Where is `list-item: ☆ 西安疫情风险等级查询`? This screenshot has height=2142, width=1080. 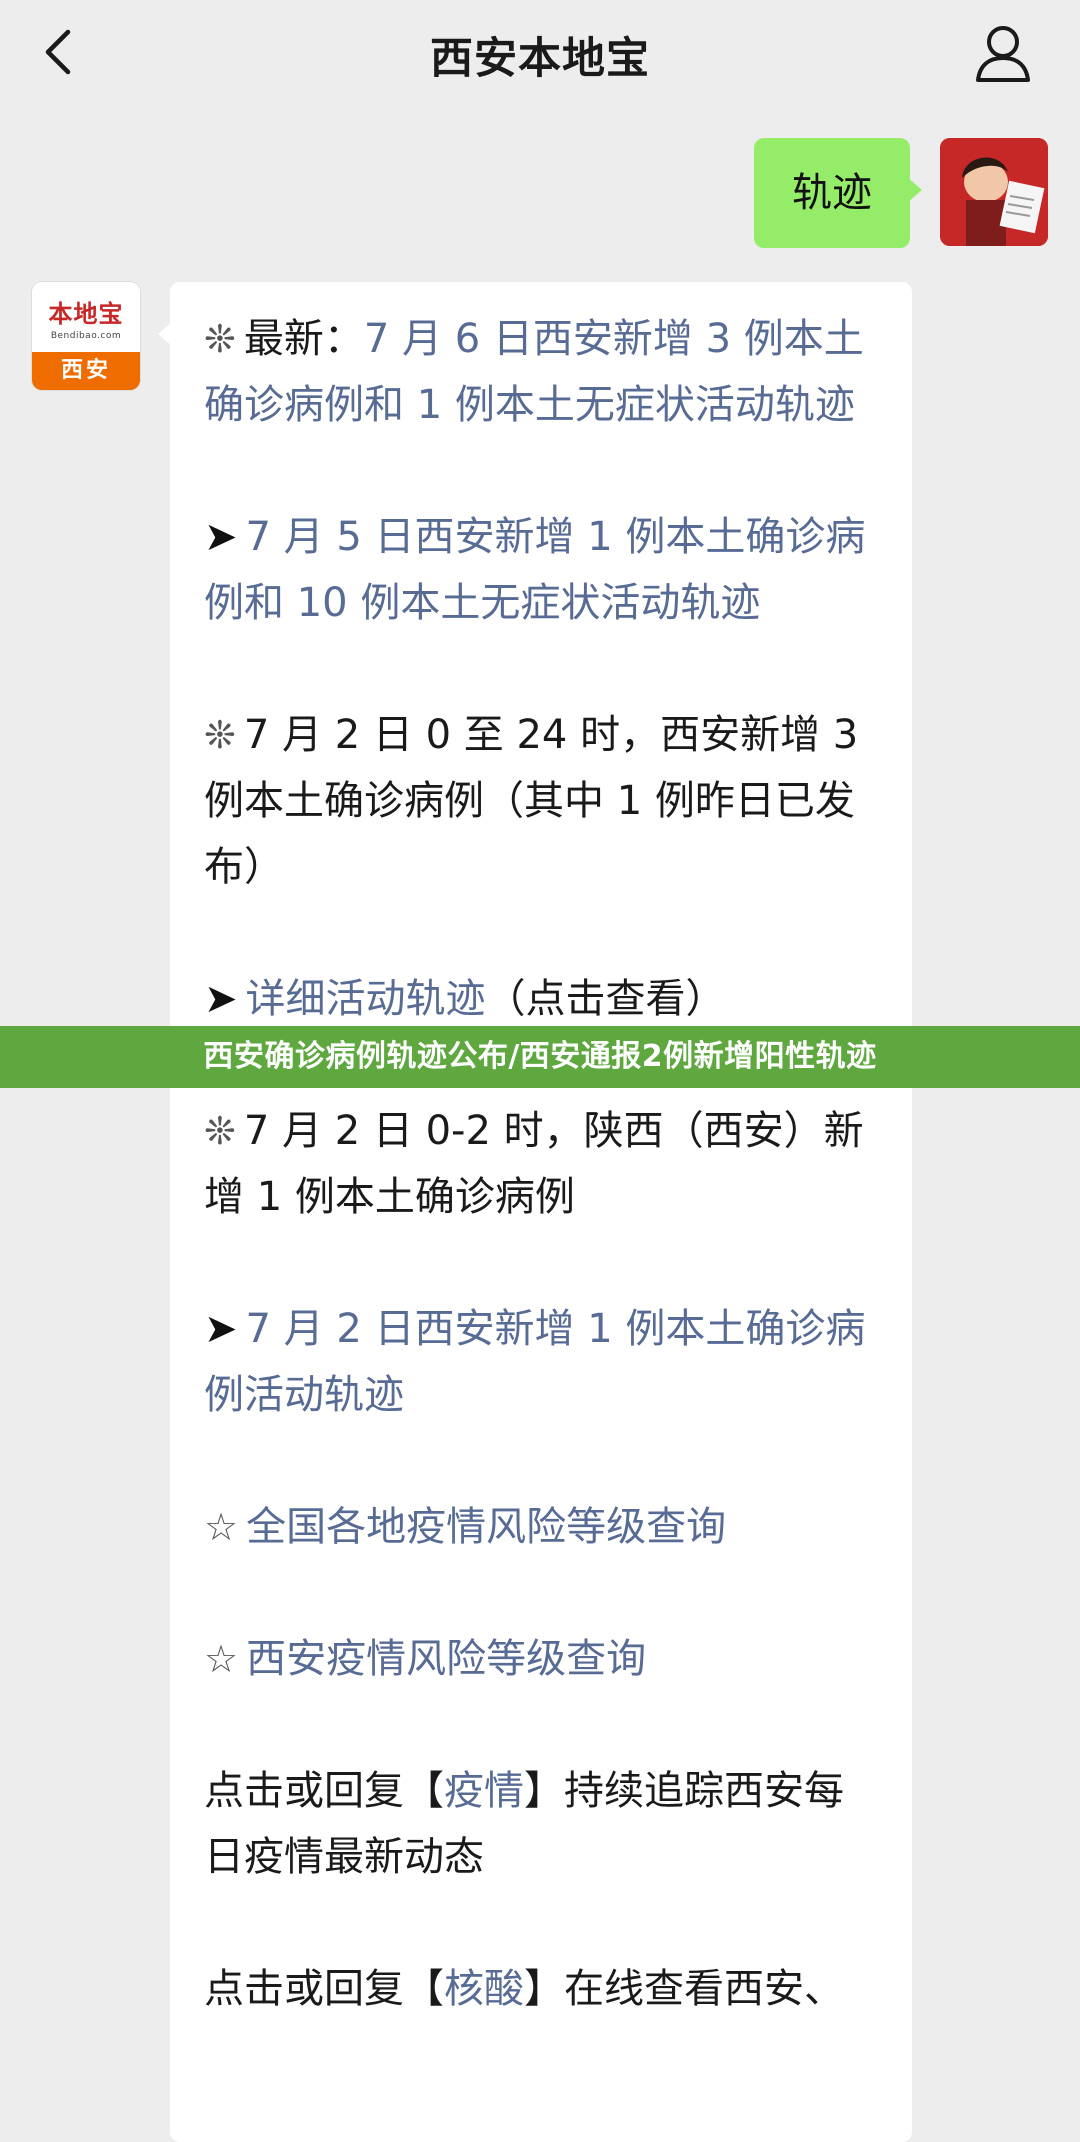 list-item: ☆ 西安疫情风险等级查询 is located at coordinates (543, 1659).